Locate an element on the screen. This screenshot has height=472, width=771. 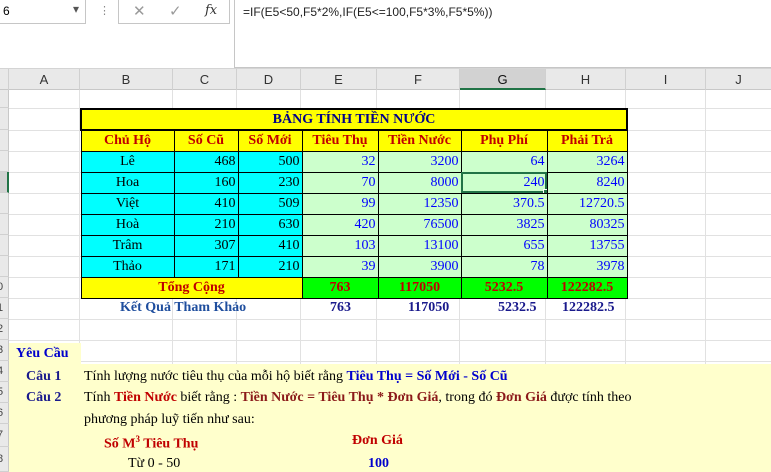
cell-fee: 64 is located at coordinates (504, 161).